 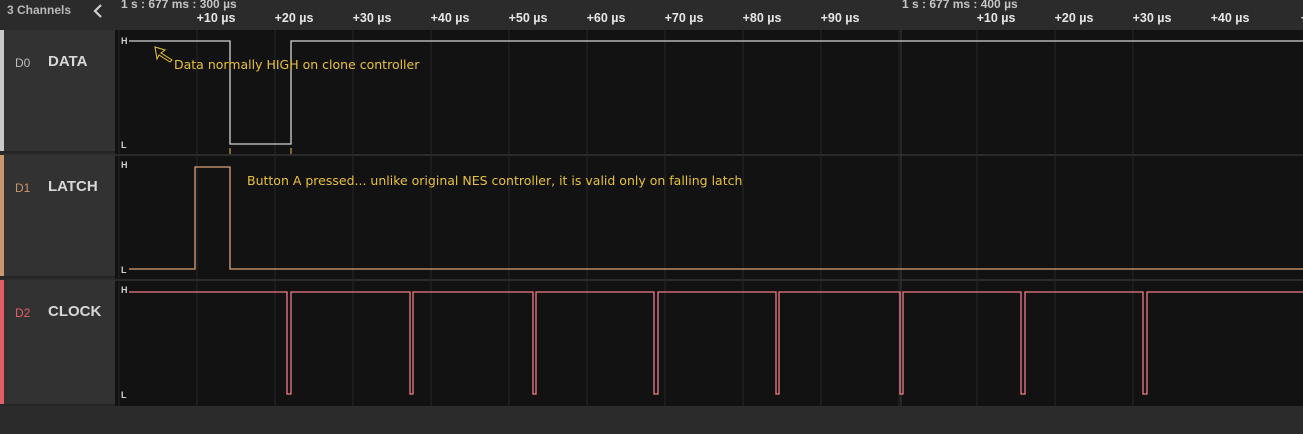 I want to click on time-tick-label: +50 µs, so click(x=528, y=18).